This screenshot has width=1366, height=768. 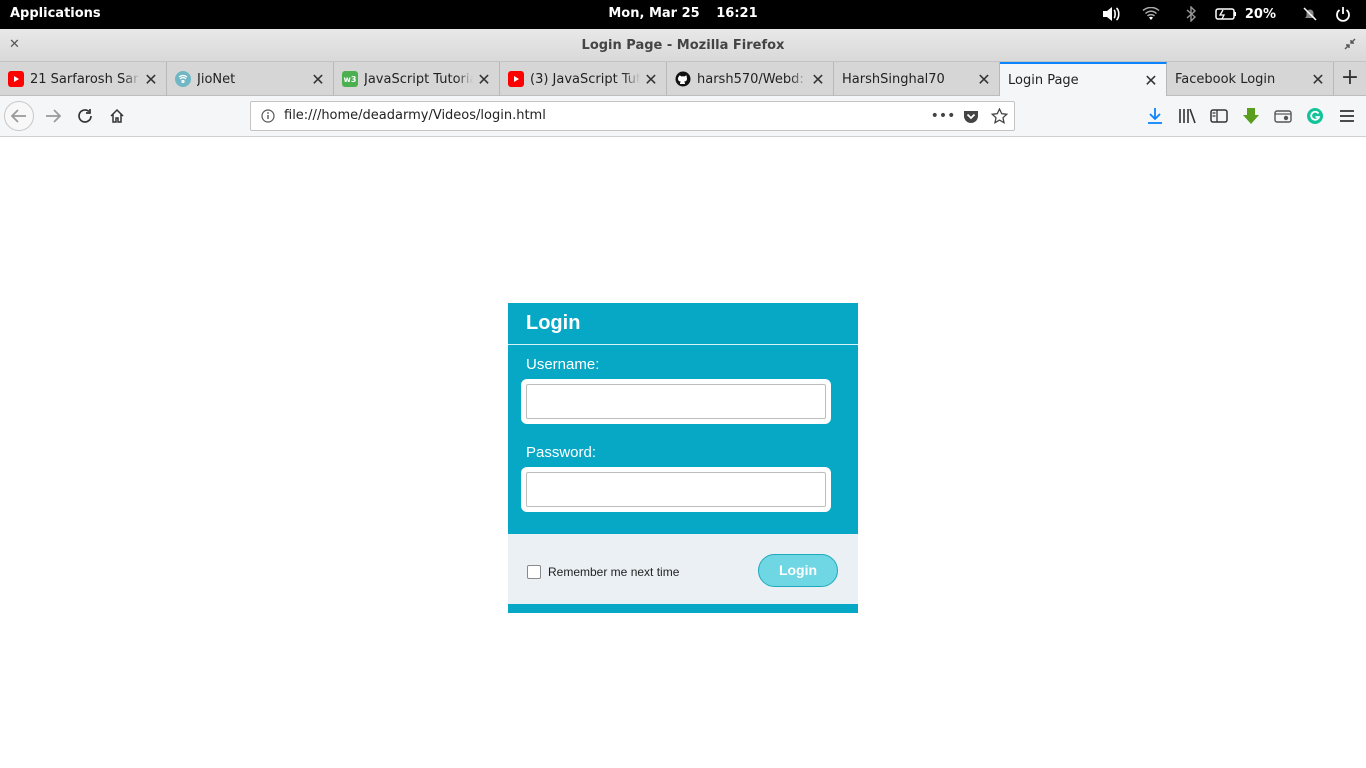 What do you see at coordinates (683, 324) in the screenshot?
I see `login-title: Login` at bounding box center [683, 324].